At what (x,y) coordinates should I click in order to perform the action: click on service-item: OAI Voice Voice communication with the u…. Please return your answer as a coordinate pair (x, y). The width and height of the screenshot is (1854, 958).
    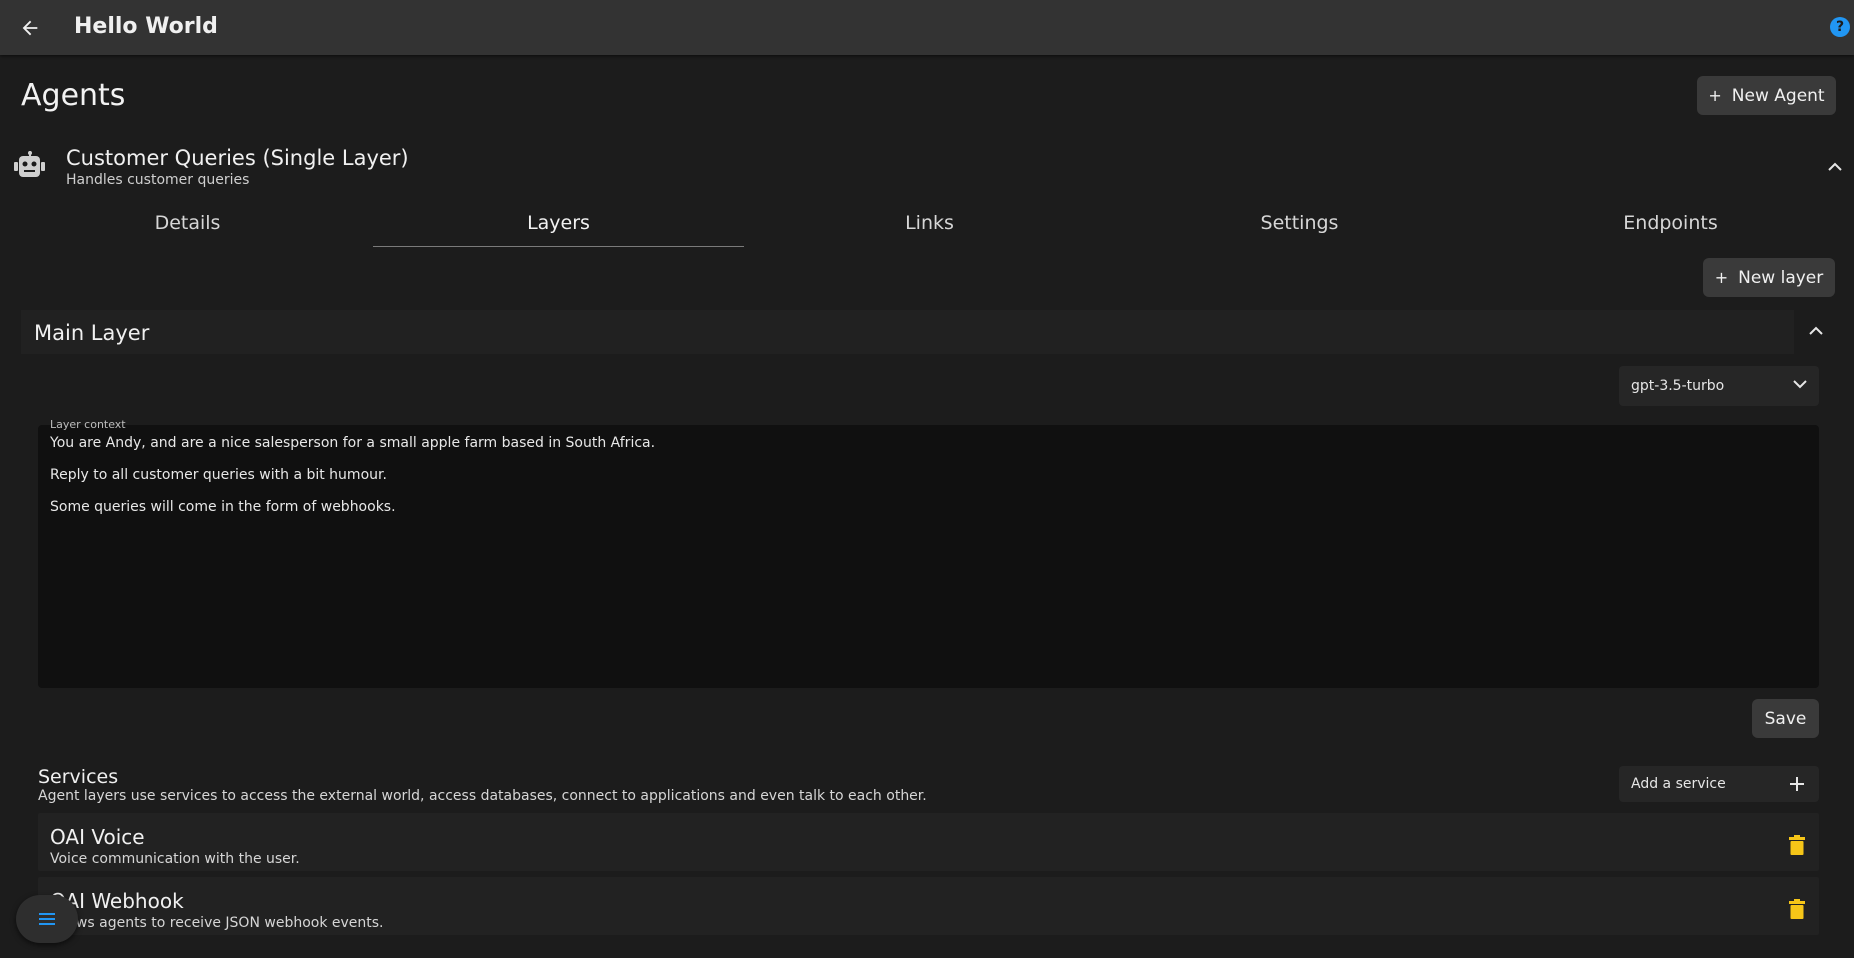
    Looking at the image, I should click on (928, 842).